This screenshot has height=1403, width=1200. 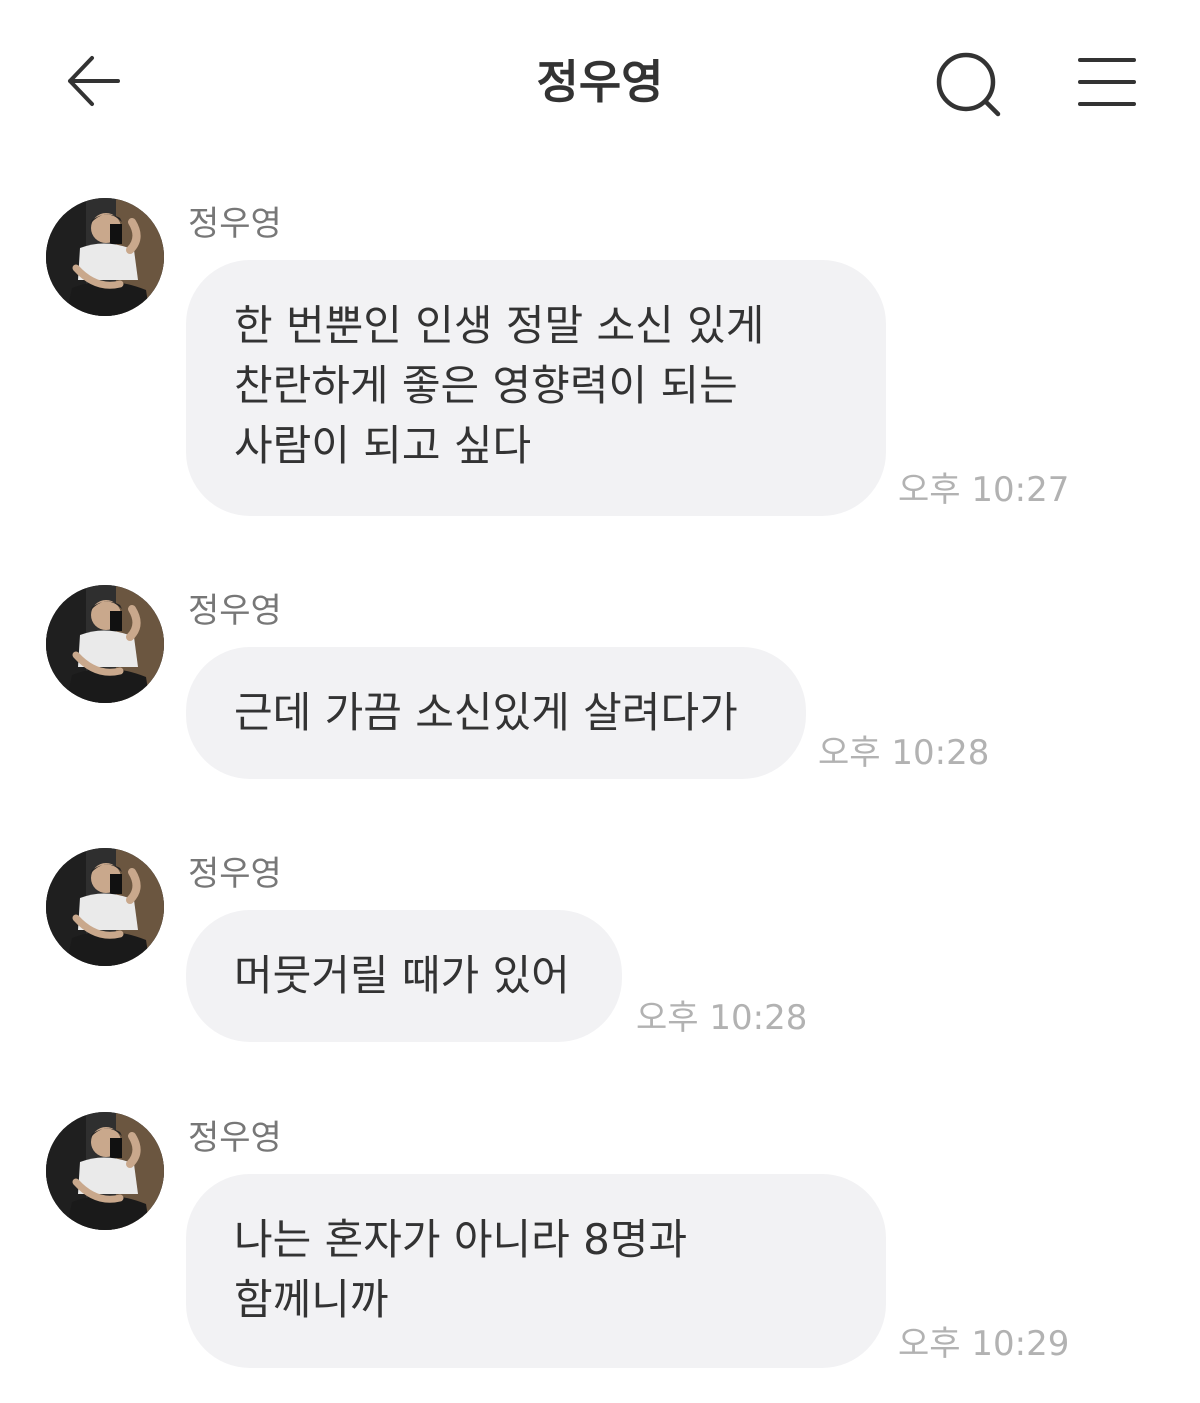 What do you see at coordinates (461, 1239) in the screenshot?
I see `message-line: 나는 혼자가 아니라 8명과` at bounding box center [461, 1239].